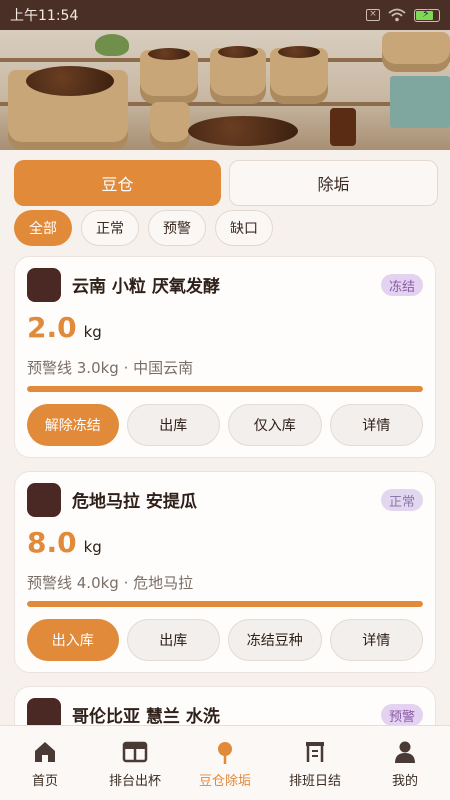 Image resolution: width=450 pixels, height=800 pixels. What do you see at coordinates (110, 583) in the screenshot?
I see `bean-meta: 预警线 4.0kg · 危地马拉` at bounding box center [110, 583].